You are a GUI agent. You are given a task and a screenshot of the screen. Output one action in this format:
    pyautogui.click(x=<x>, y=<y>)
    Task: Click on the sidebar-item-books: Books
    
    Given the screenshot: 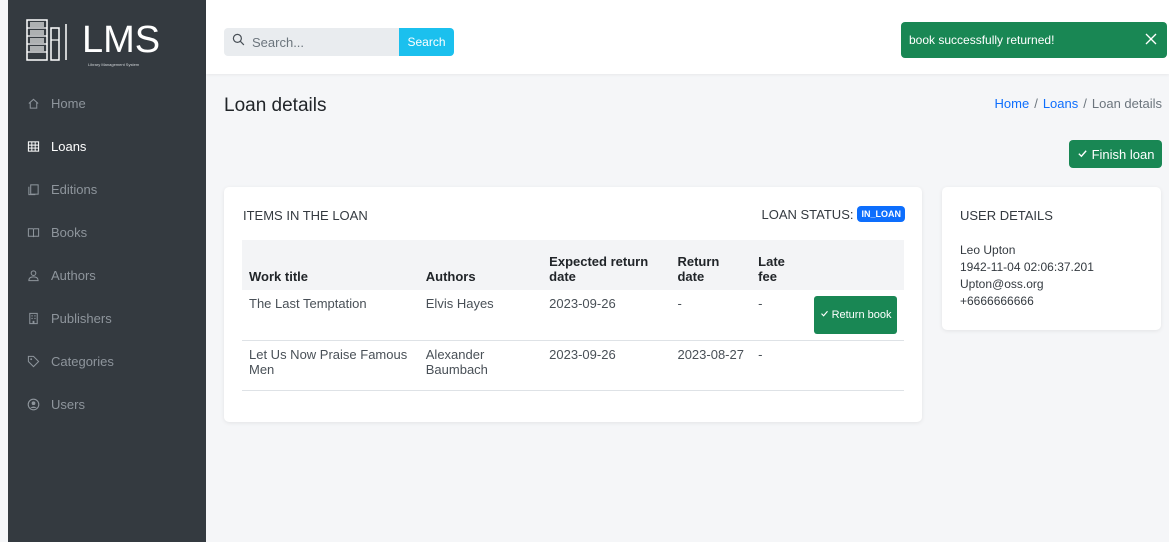 What is the action you would take?
    pyautogui.click(x=107, y=232)
    